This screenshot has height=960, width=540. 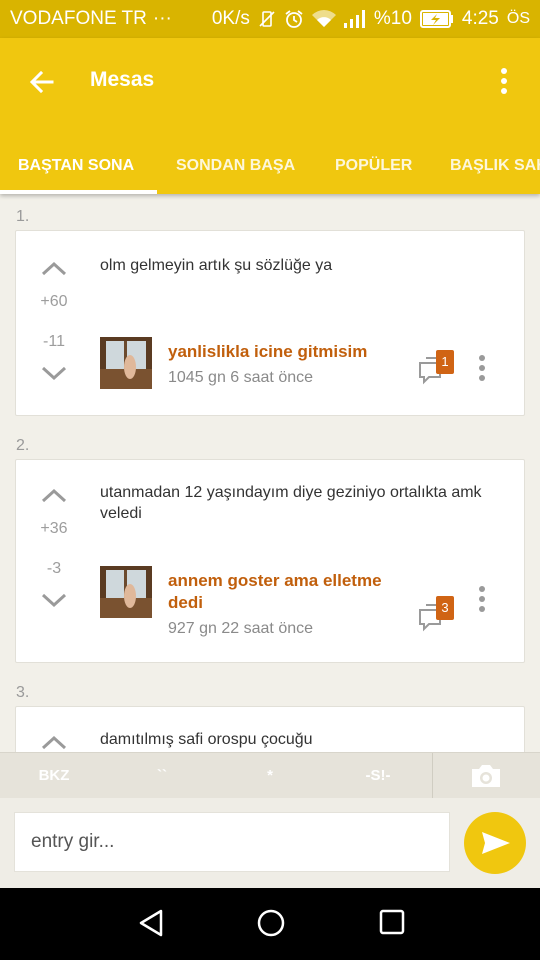 I want to click on downvote-count: -3, so click(x=54, y=568).